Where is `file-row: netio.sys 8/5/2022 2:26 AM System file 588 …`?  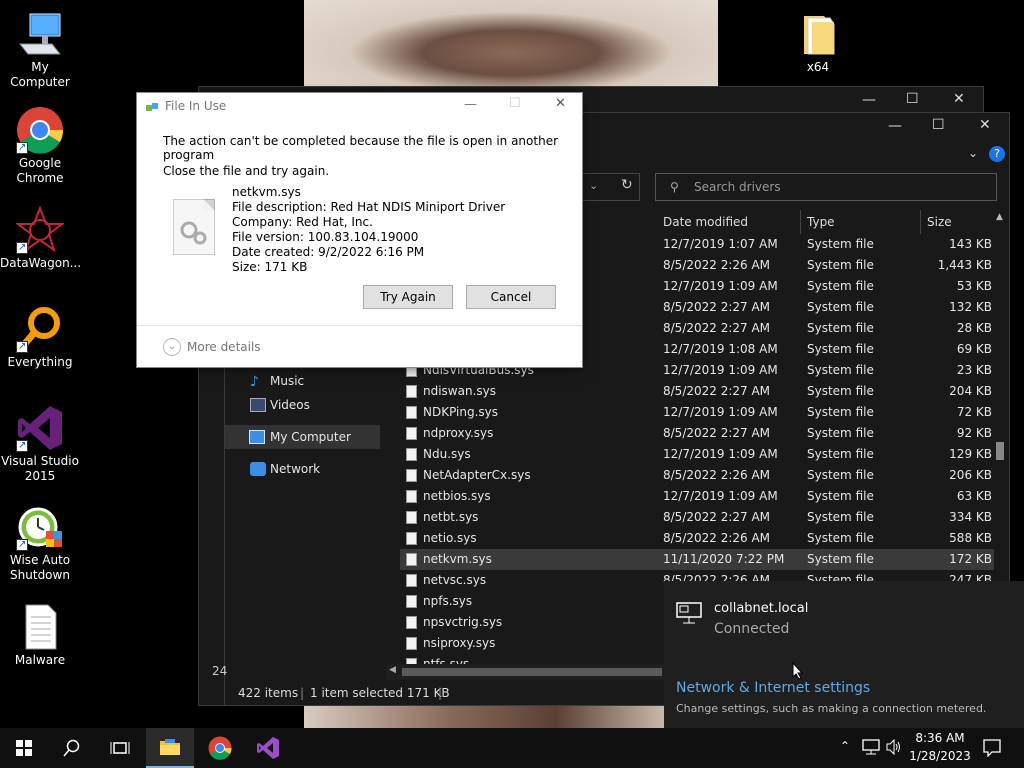
file-row: netio.sys 8/5/2022 2:26 AM System file 588 … is located at coordinates (697, 538).